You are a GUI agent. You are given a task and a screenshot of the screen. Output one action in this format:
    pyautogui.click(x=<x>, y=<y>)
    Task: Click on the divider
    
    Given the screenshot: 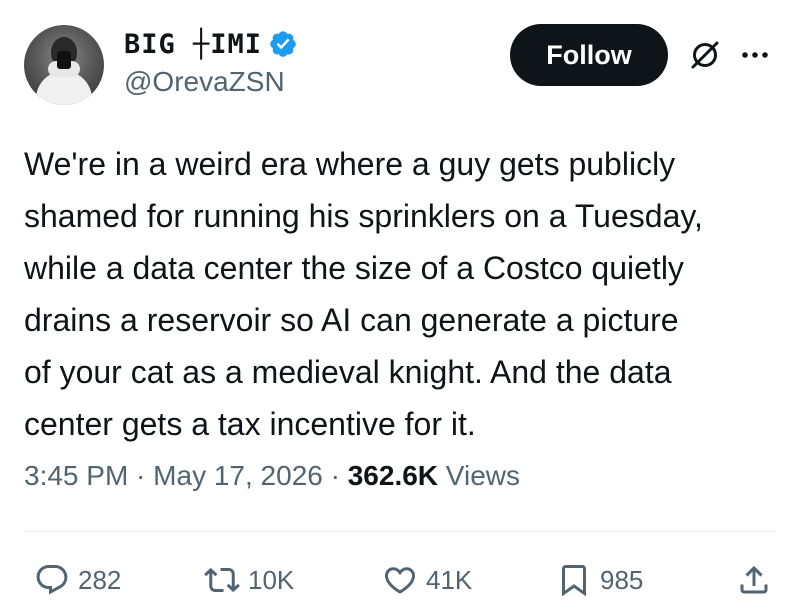 What is the action you would take?
    pyautogui.click(x=400, y=531)
    